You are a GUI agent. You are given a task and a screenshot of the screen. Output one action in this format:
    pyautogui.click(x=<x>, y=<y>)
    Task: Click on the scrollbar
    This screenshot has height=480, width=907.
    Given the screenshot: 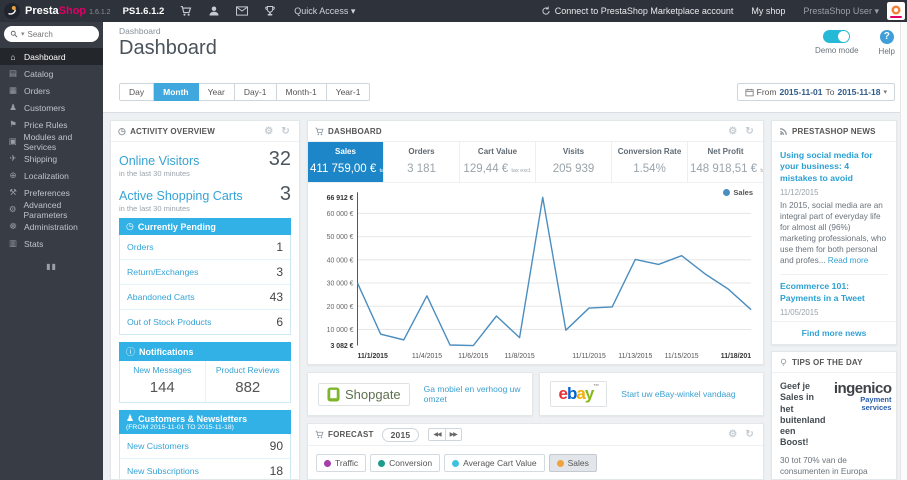 What is the action you would take?
    pyautogui.click(x=903, y=251)
    